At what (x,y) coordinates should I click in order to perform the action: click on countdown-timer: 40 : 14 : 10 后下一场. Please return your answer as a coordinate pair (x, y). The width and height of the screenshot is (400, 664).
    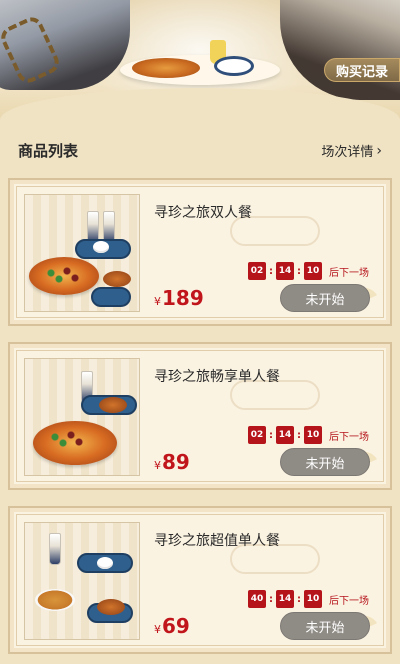
    Looking at the image, I should click on (308, 599).